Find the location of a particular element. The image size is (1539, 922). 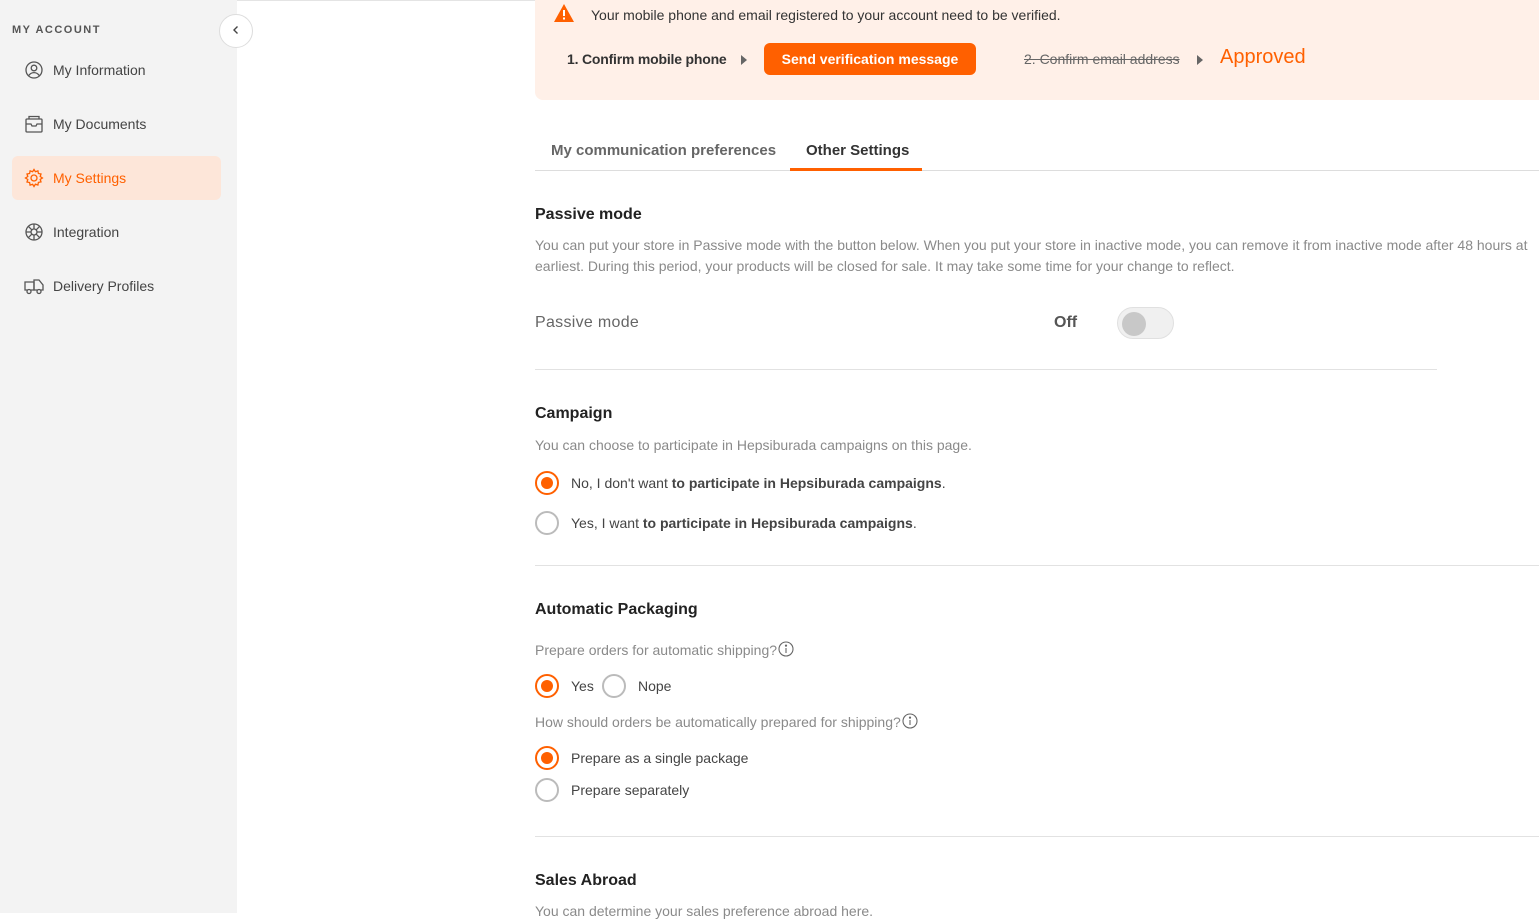

passive-mode-title: Passive mode is located at coordinates (588, 214).